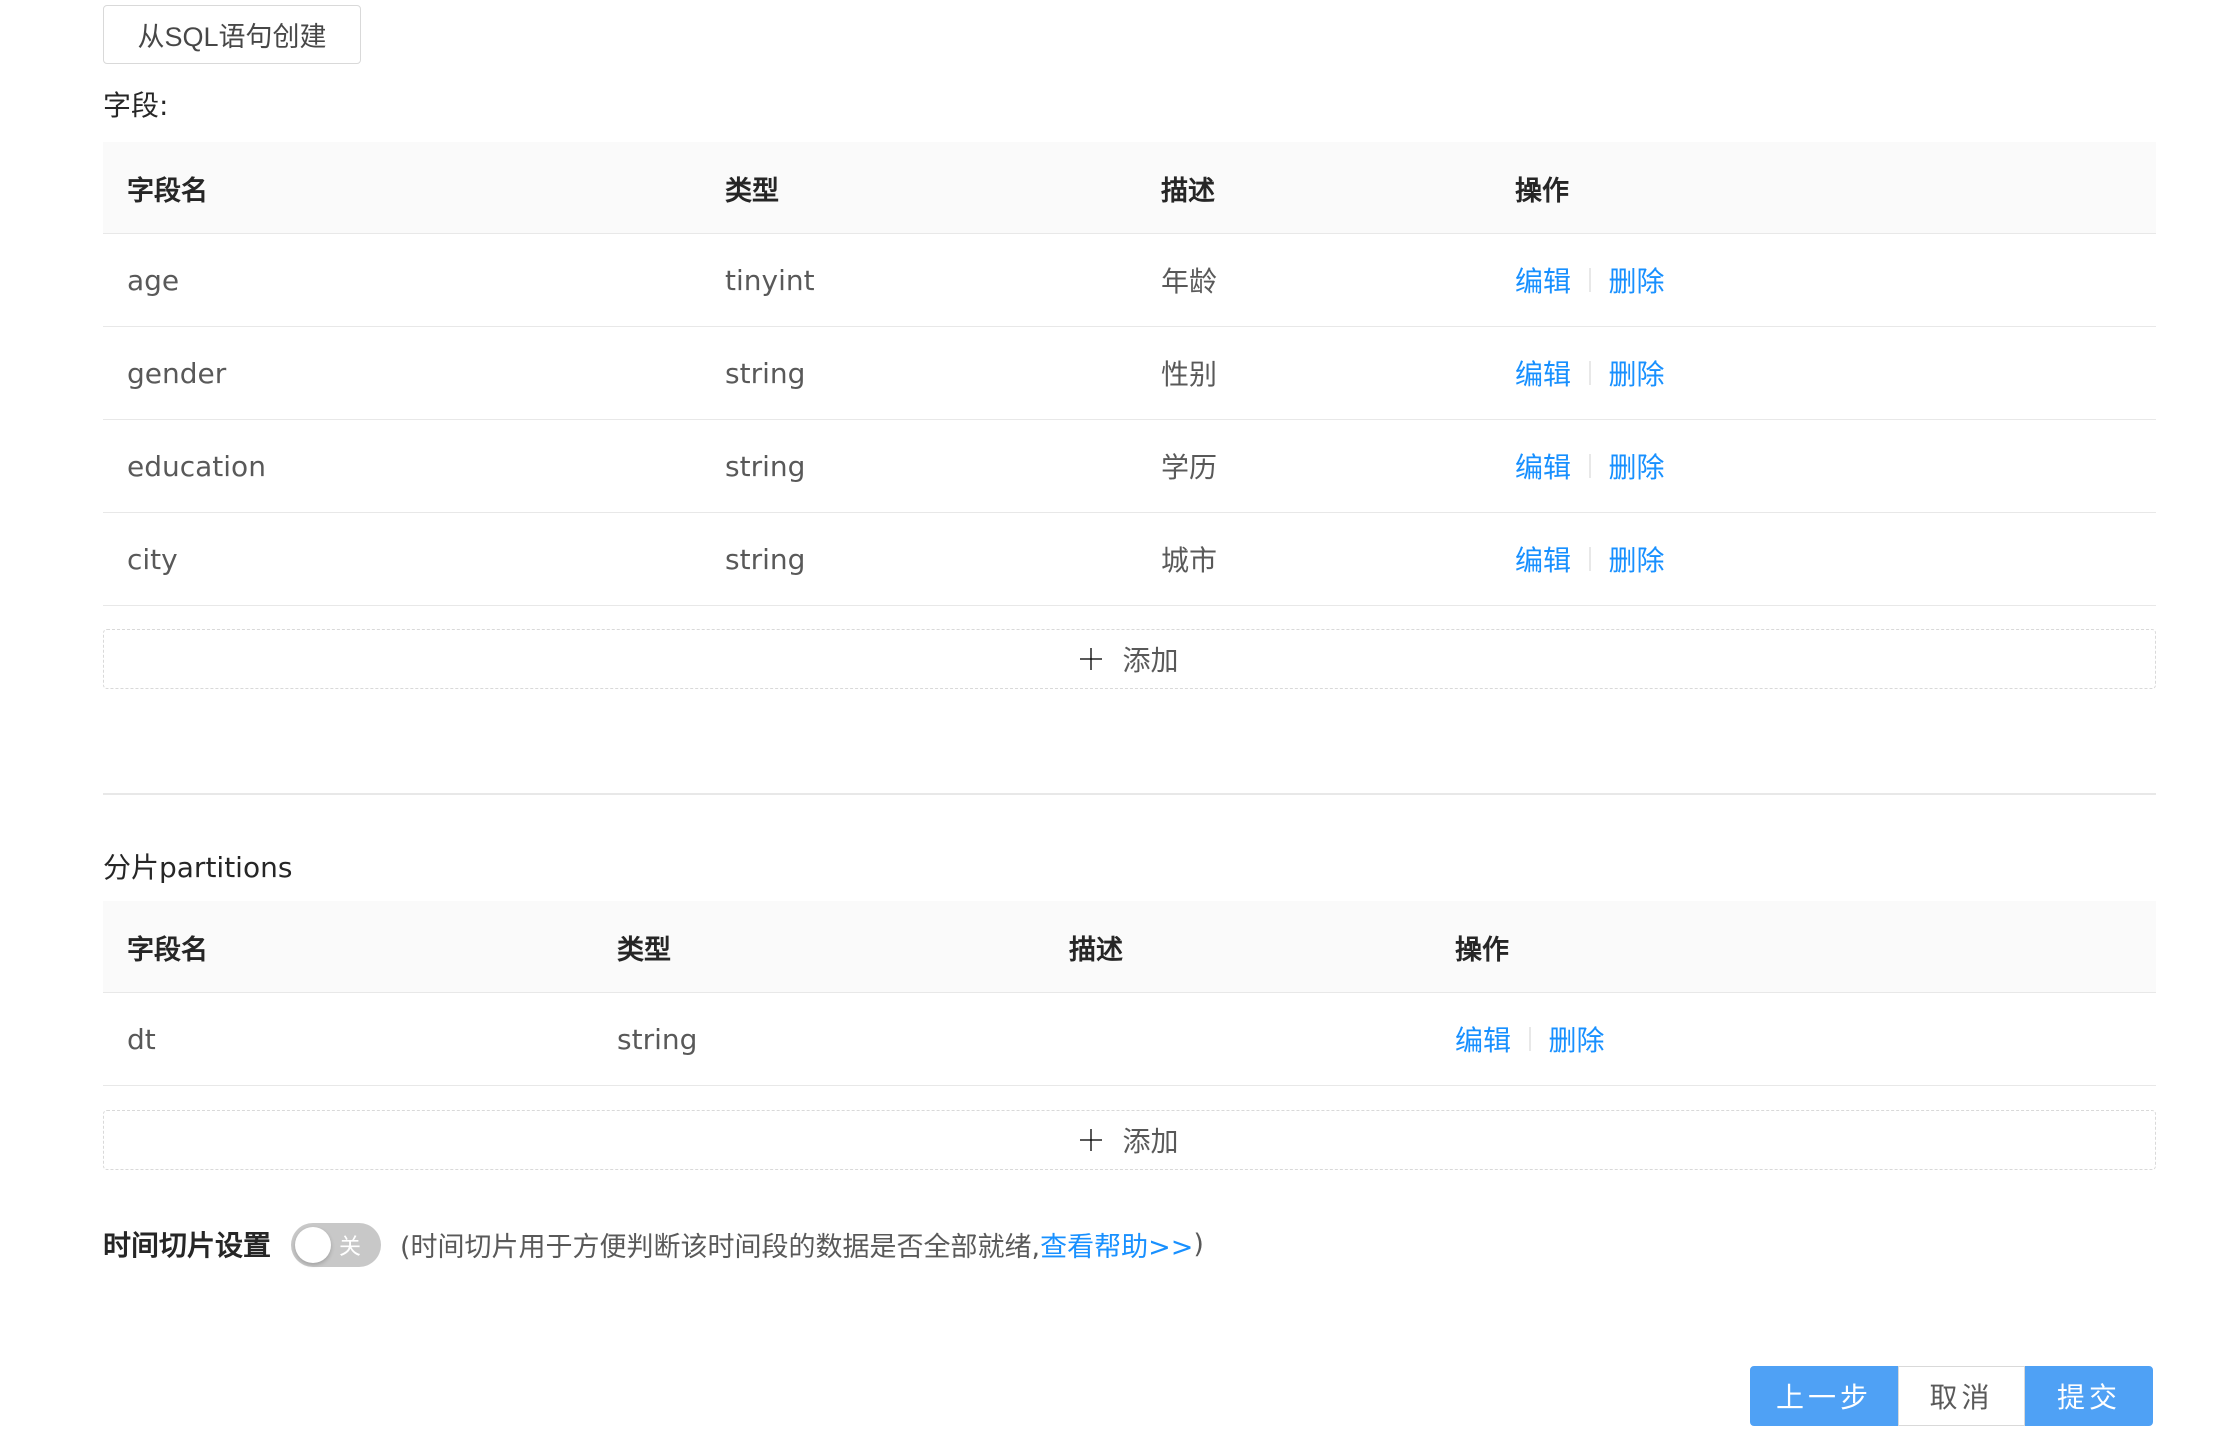  Describe the element at coordinates (136, 105) in the screenshot. I see `fields-section-label: 字段:` at that location.